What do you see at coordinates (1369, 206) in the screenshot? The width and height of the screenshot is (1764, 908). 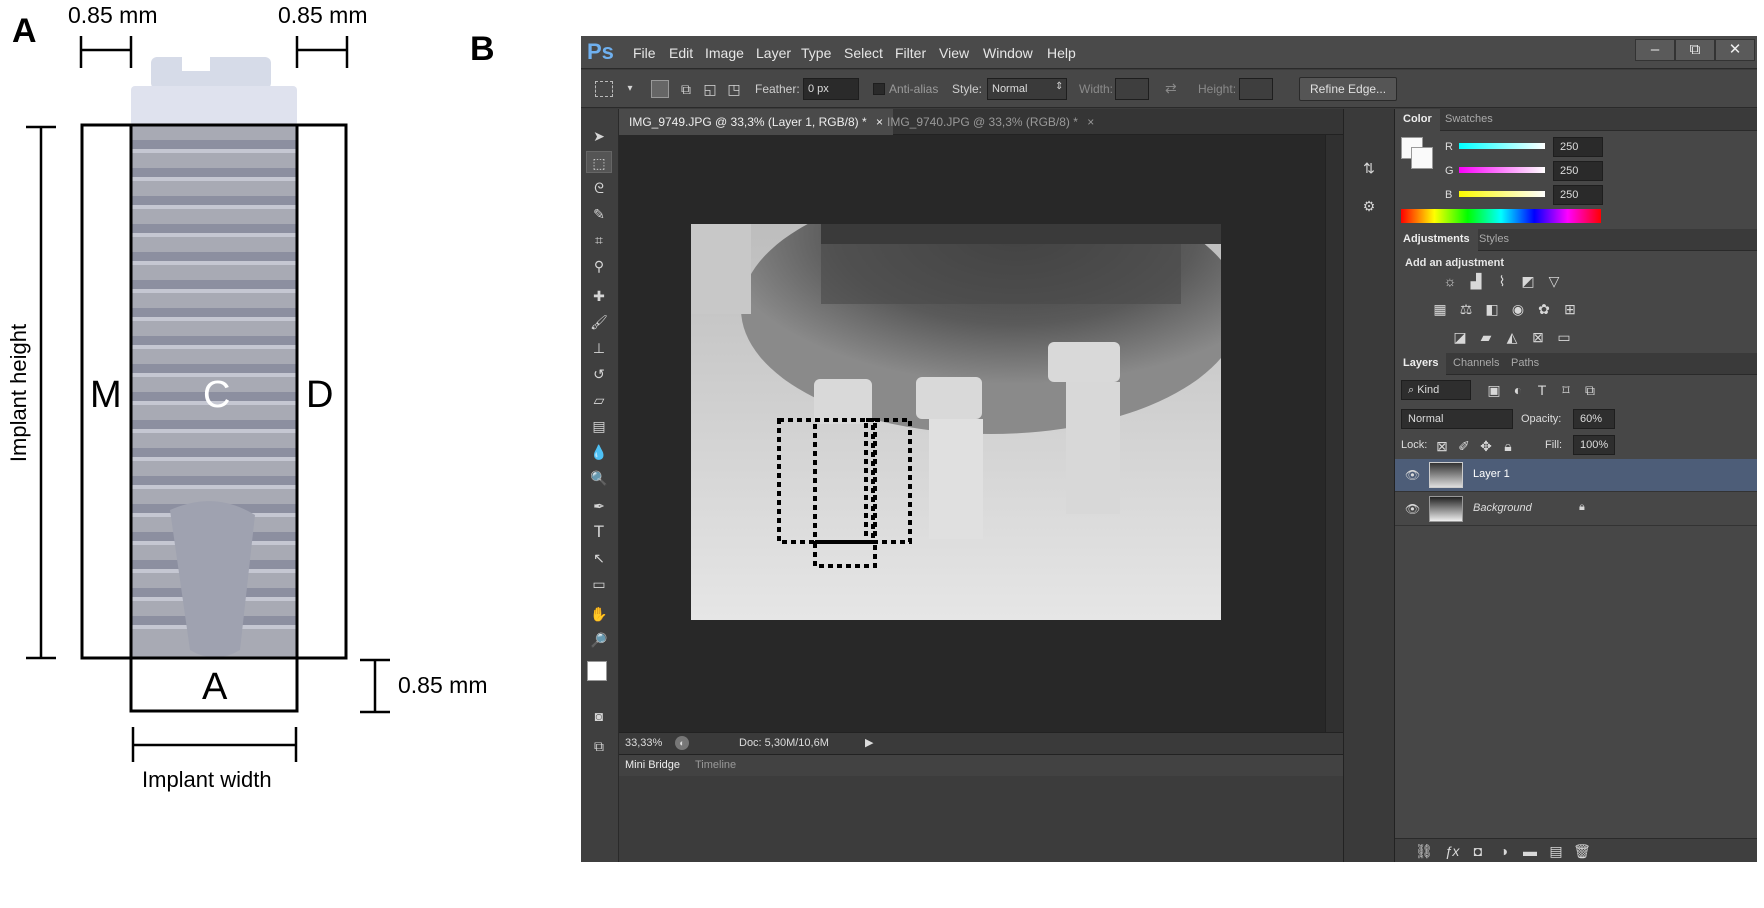 I see `properties-panel-icon: ⚙` at bounding box center [1369, 206].